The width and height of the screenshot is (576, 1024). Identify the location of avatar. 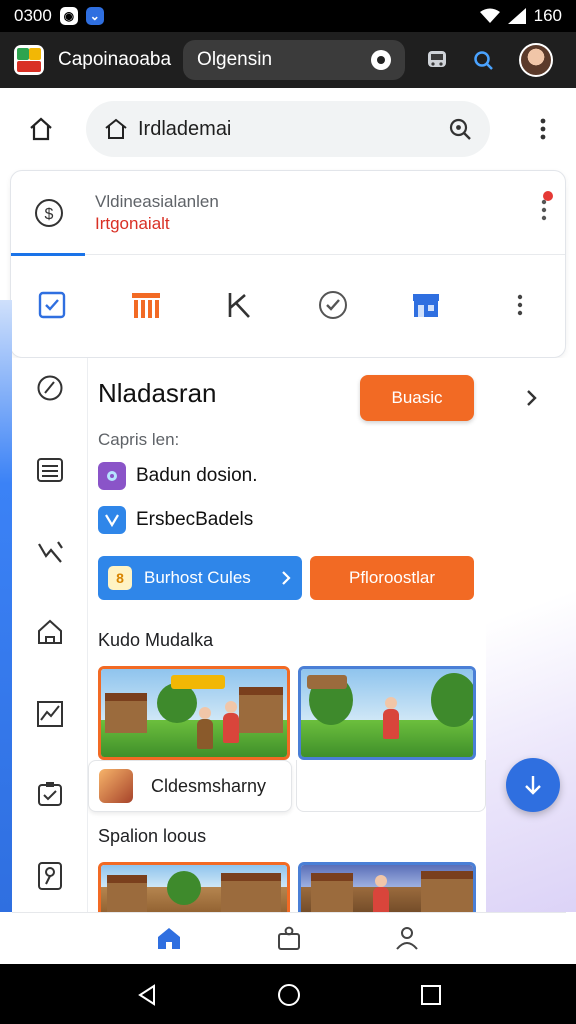
(536, 60).